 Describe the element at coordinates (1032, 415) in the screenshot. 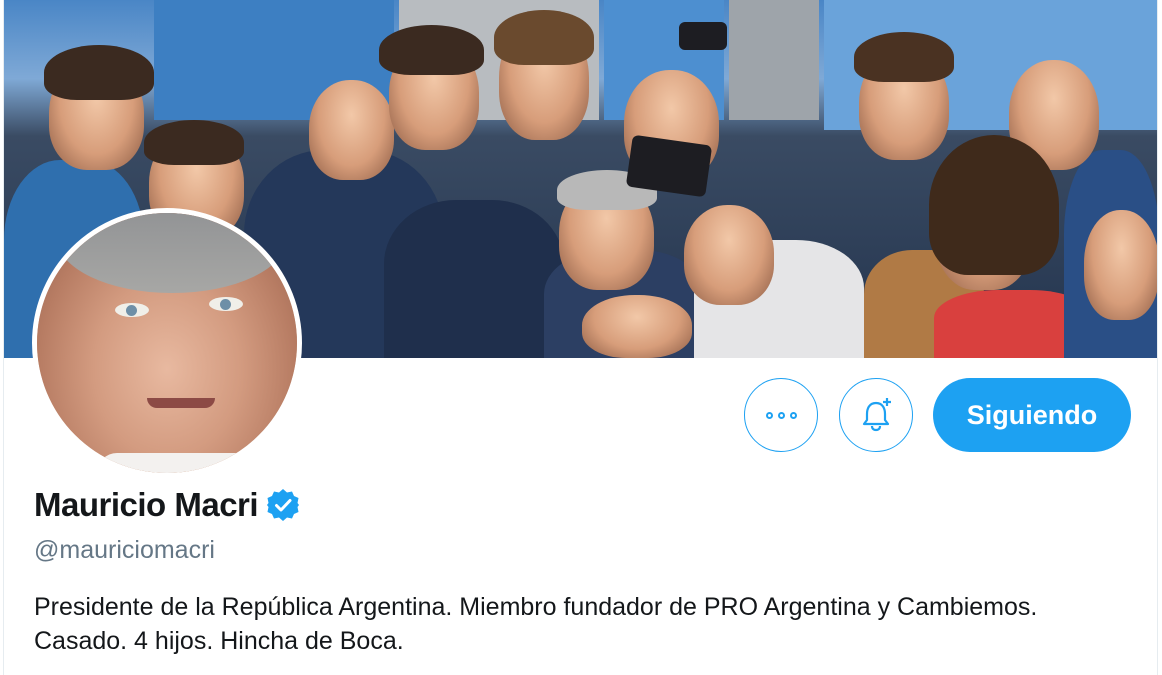

I see `following-button: Siguiendo` at that location.